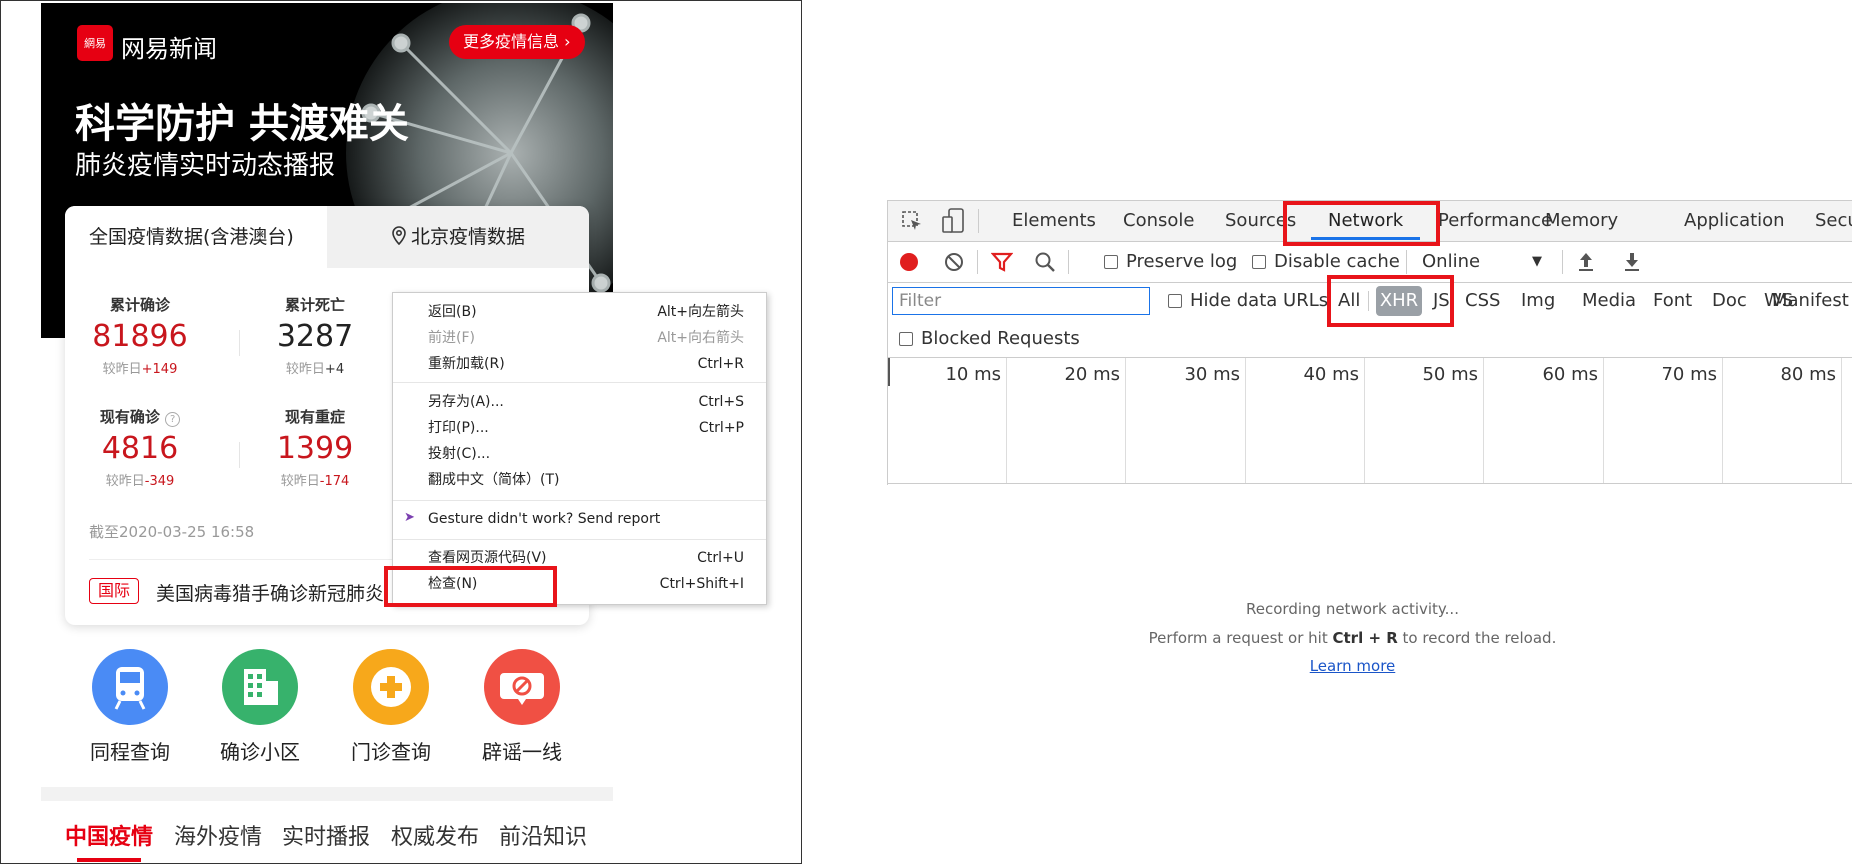 The image size is (1852, 865). What do you see at coordinates (1570, 374) in the screenshot?
I see `timeline-tick-60: 60 ms` at bounding box center [1570, 374].